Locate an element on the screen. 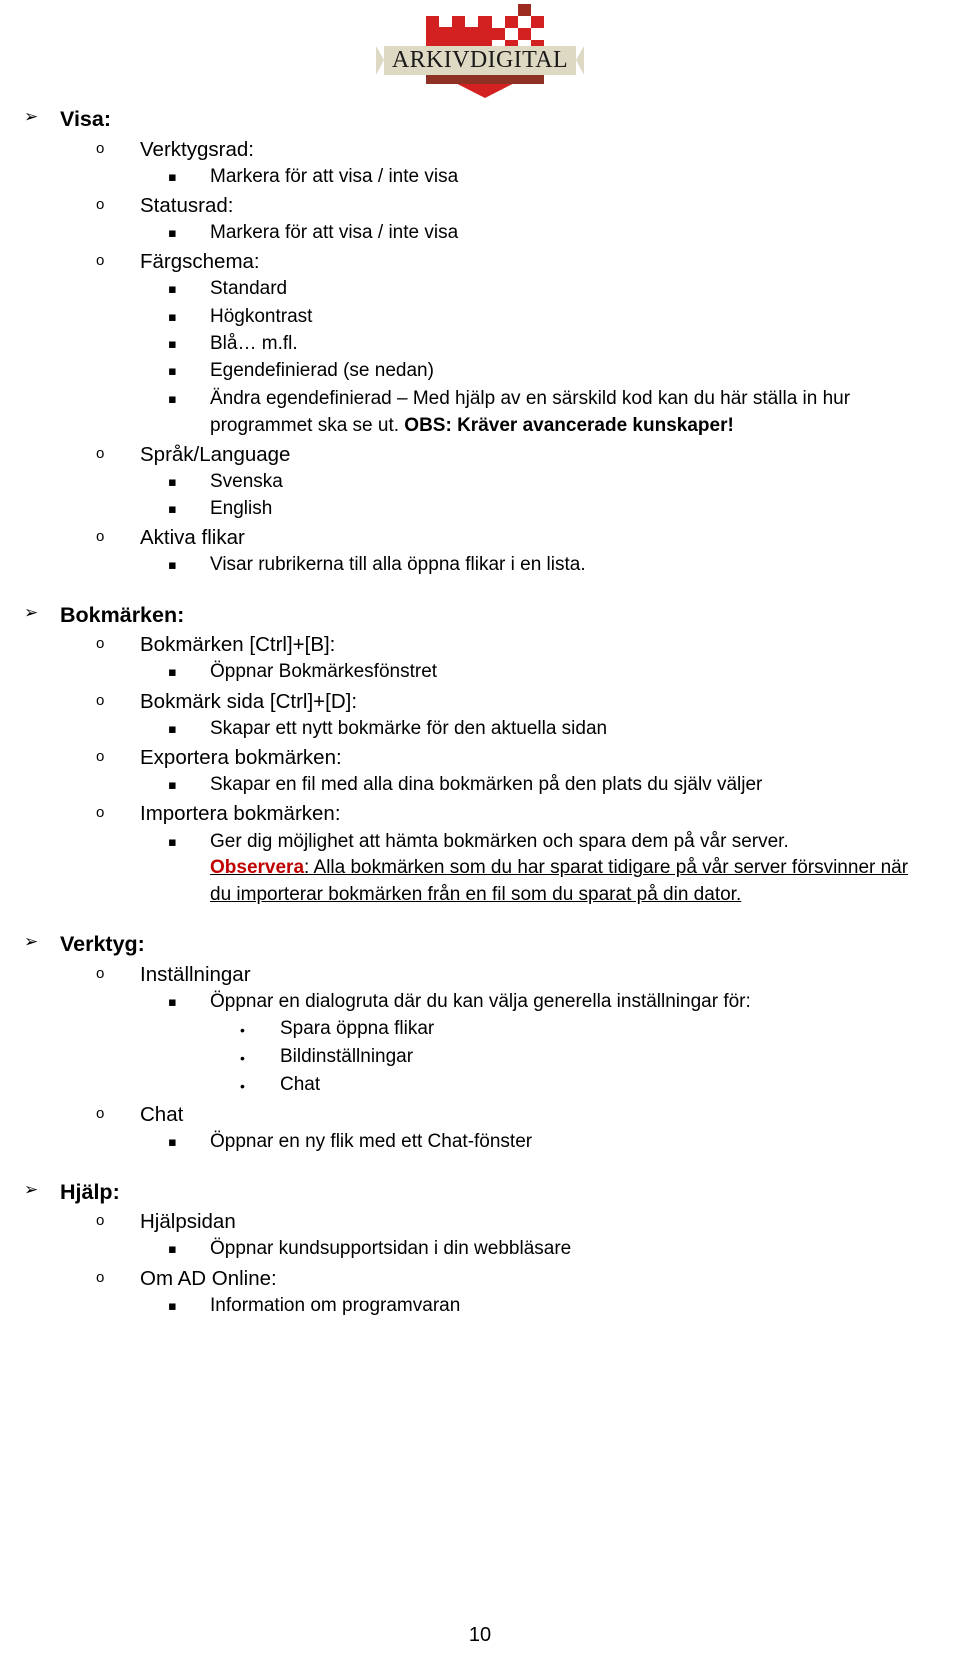  list-item-aktiva-flikar: o Aktiva flikar is located at coordinates (475, 537).